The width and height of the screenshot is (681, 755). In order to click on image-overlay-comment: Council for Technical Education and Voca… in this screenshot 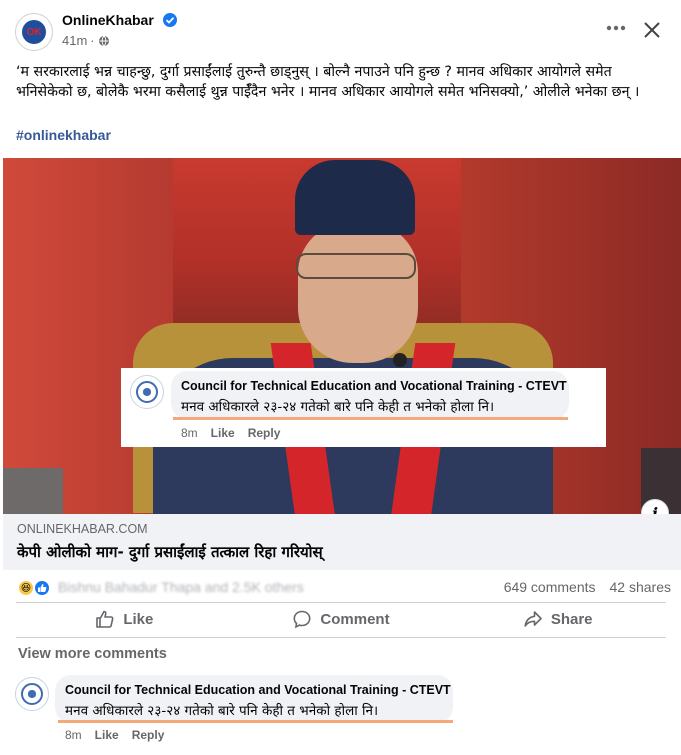, I will do `click(363, 407)`.